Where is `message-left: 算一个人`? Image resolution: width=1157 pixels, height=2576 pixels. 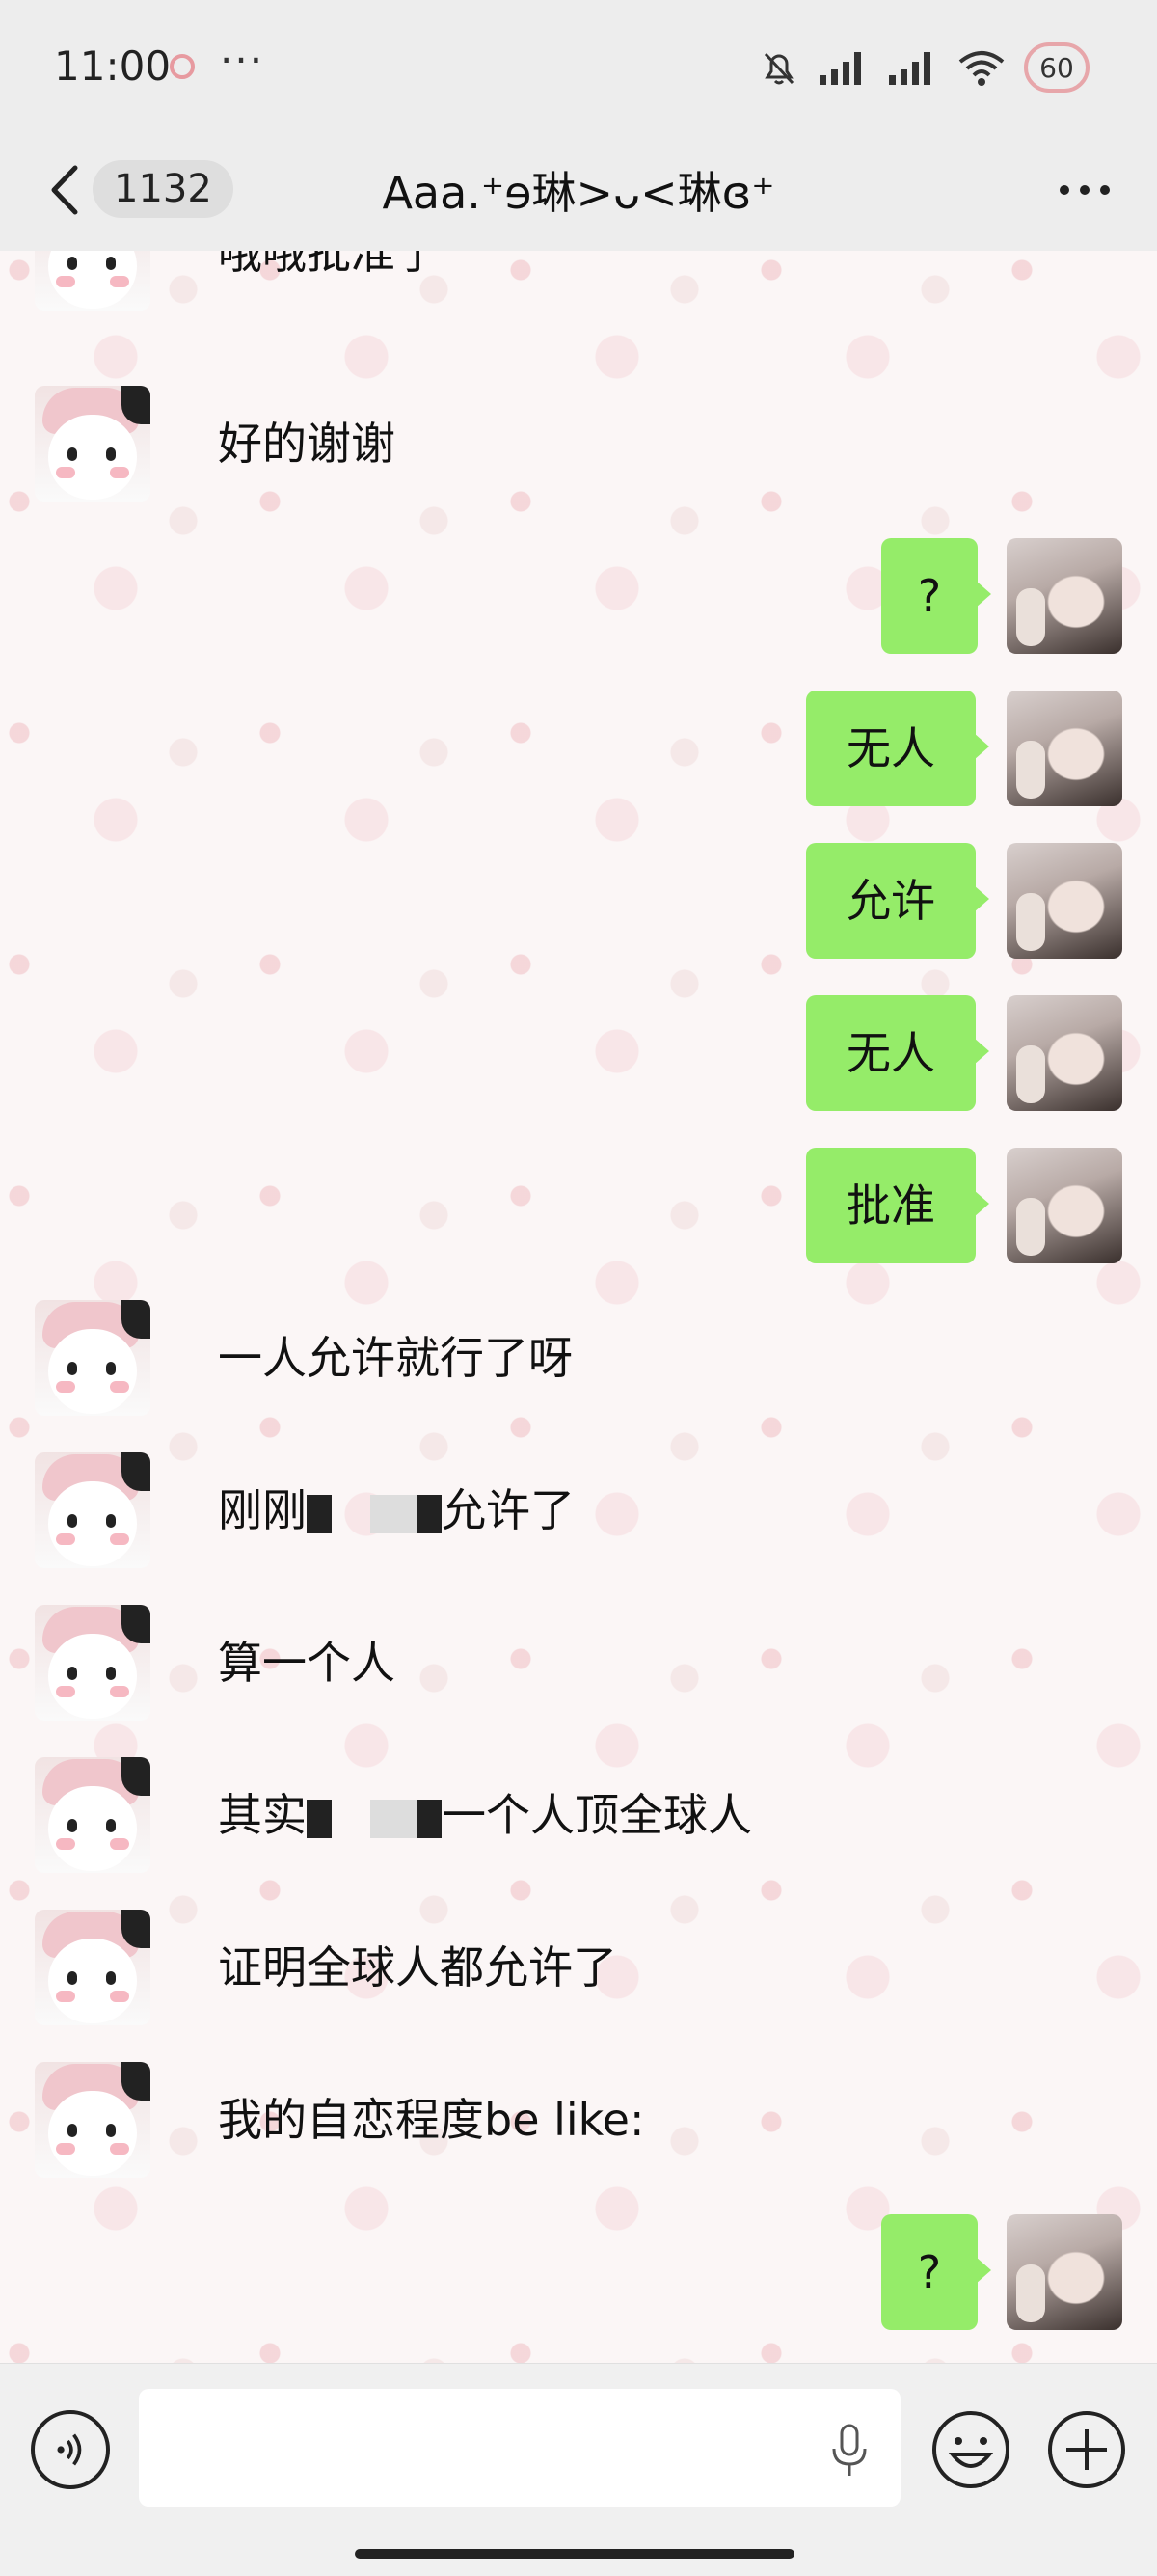 message-left: 算一个人 is located at coordinates (578, 1663).